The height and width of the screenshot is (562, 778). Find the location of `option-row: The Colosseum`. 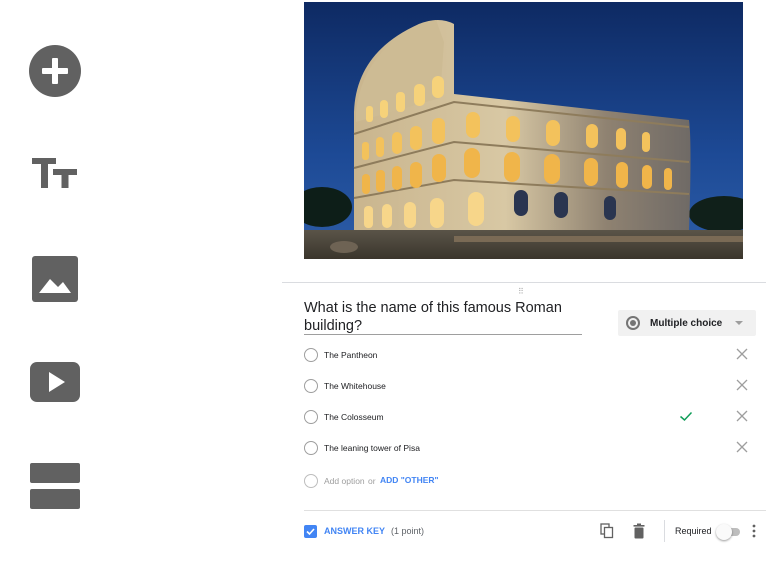

option-row: The Colosseum is located at coordinates (529, 418).